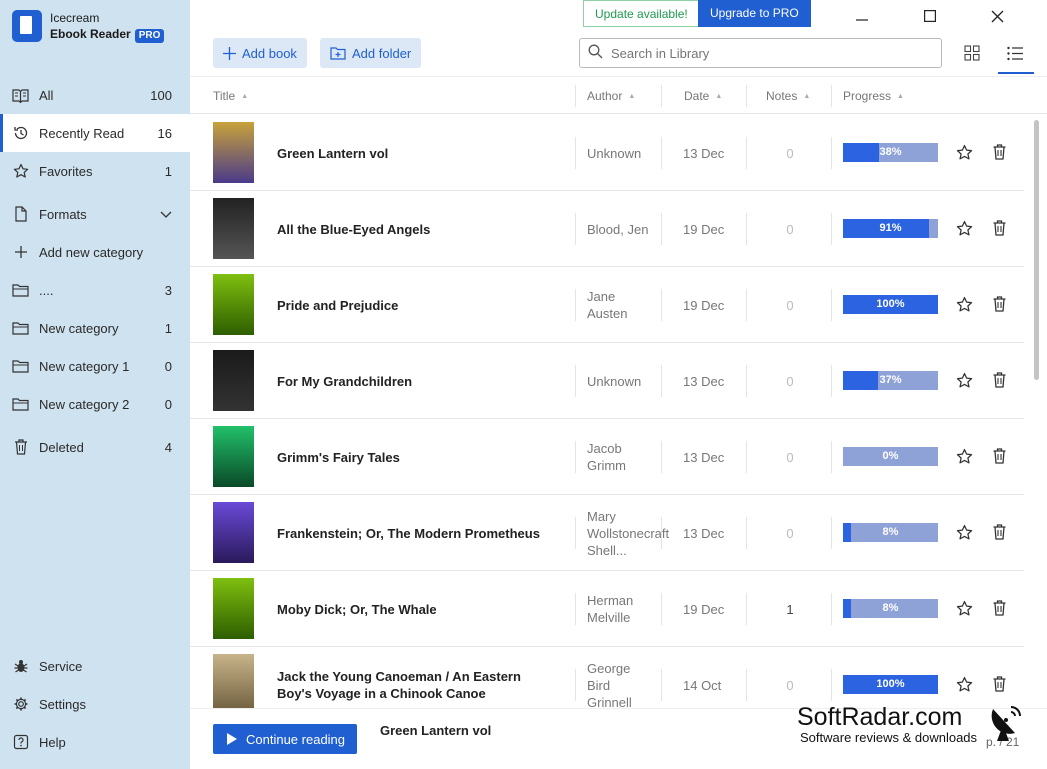  I want to click on column-title: Title ▲, so click(230, 96).